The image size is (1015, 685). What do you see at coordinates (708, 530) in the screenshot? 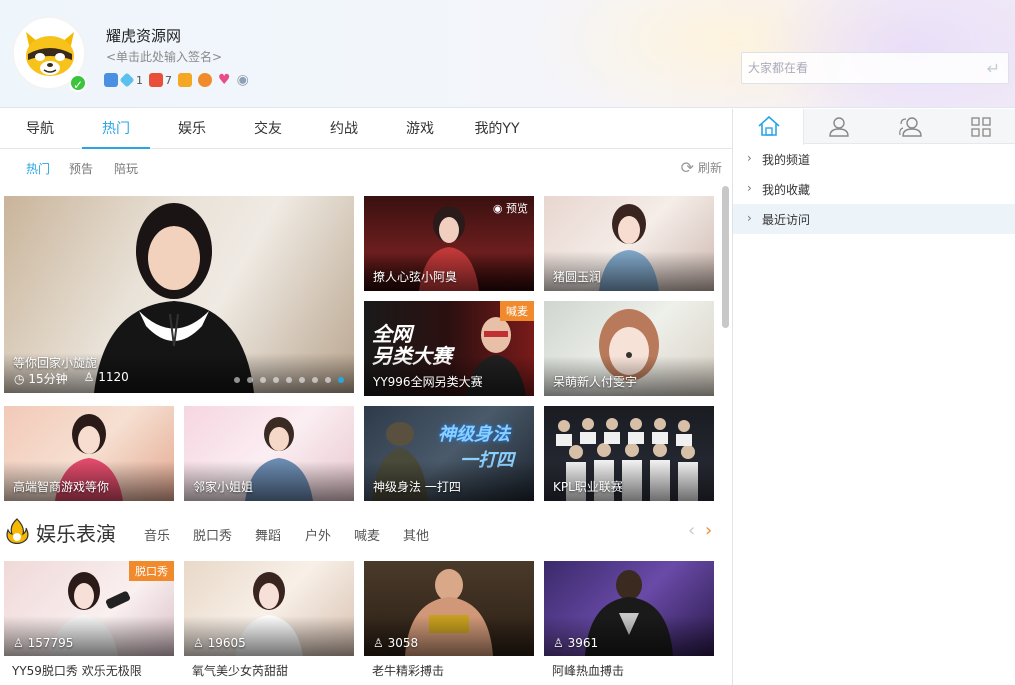
I see `next-arrow-icon: ›` at bounding box center [708, 530].